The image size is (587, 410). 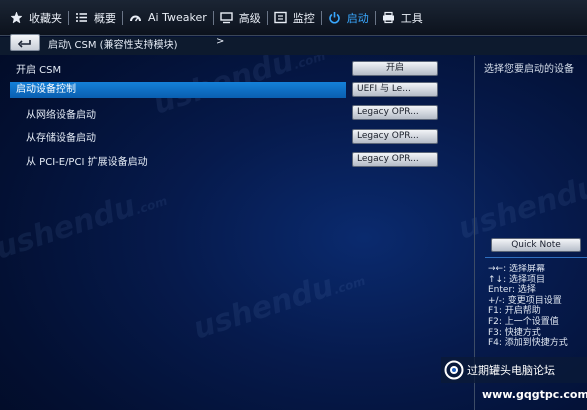 What do you see at coordinates (45, 18) in the screenshot?
I see `tab-label: 收藏夹` at bounding box center [45, 18].